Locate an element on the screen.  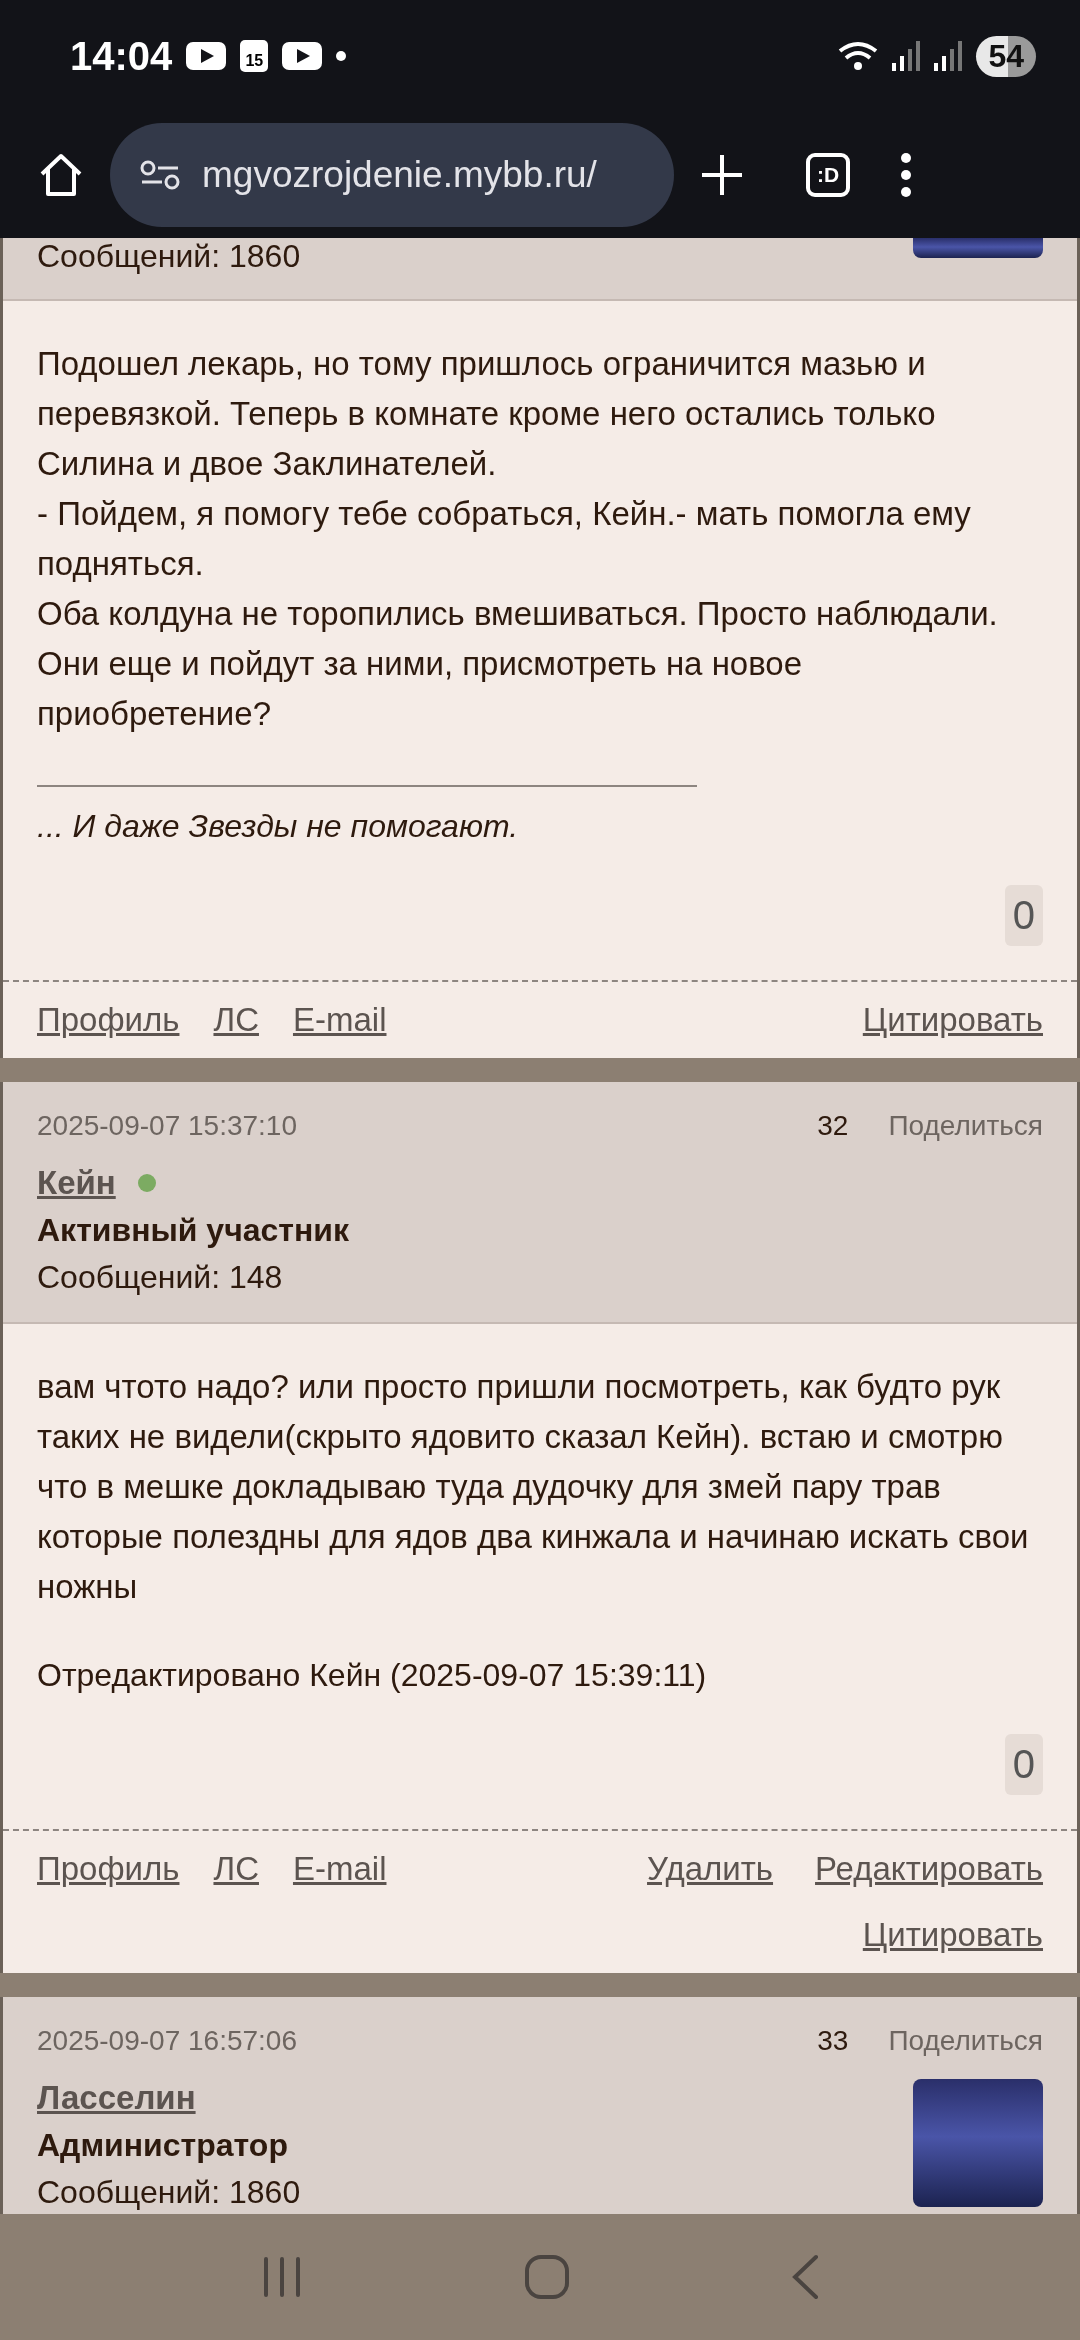
author-name-link: Кейн is located at coordinates (76, 1183).